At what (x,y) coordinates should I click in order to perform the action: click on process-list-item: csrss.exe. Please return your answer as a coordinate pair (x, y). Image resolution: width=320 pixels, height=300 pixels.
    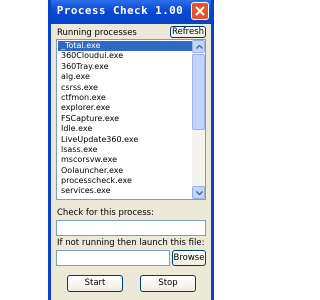
    Looking at the image, I should click on (125, 88).